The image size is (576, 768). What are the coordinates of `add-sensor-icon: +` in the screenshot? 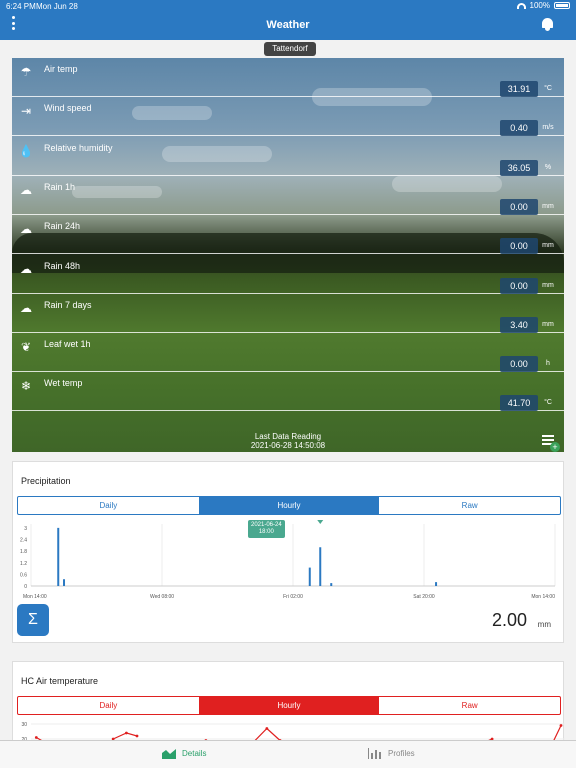 It's located at (551, 443).